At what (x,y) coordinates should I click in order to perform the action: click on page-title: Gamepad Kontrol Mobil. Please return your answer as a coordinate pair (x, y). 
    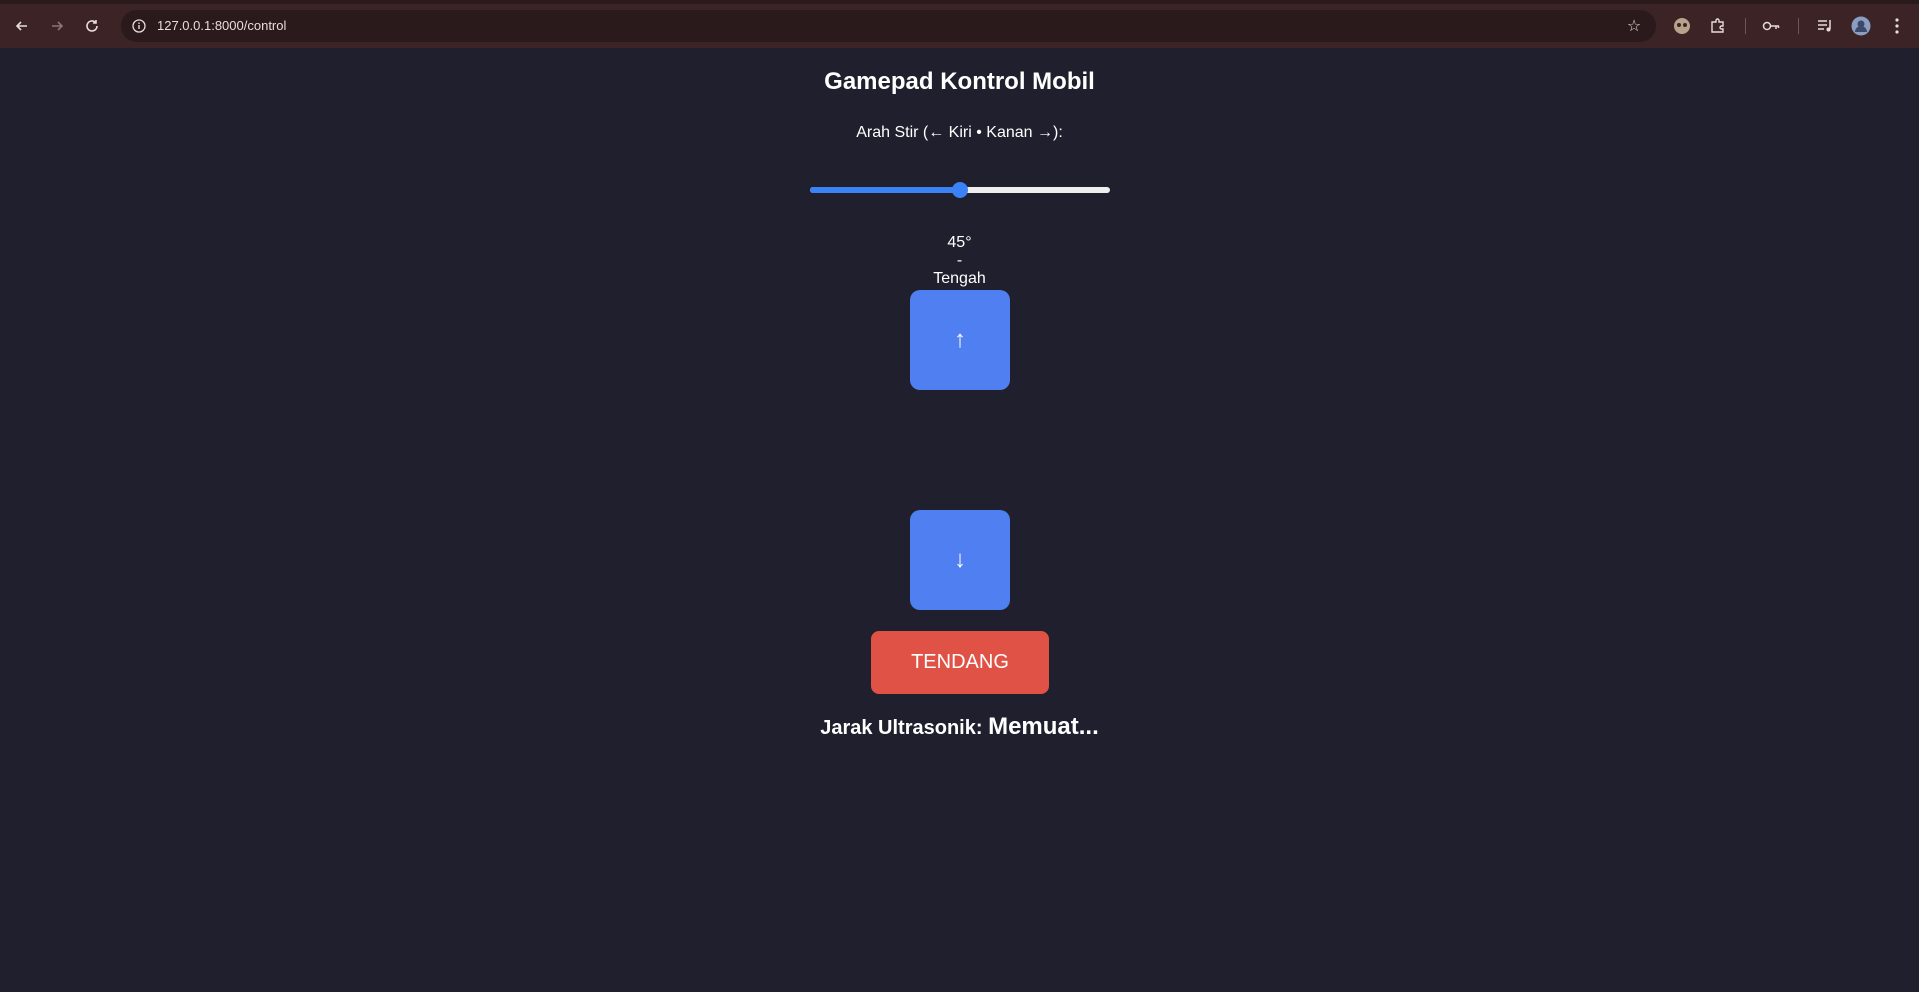
    Looking at the image, I should click on (959, 81).